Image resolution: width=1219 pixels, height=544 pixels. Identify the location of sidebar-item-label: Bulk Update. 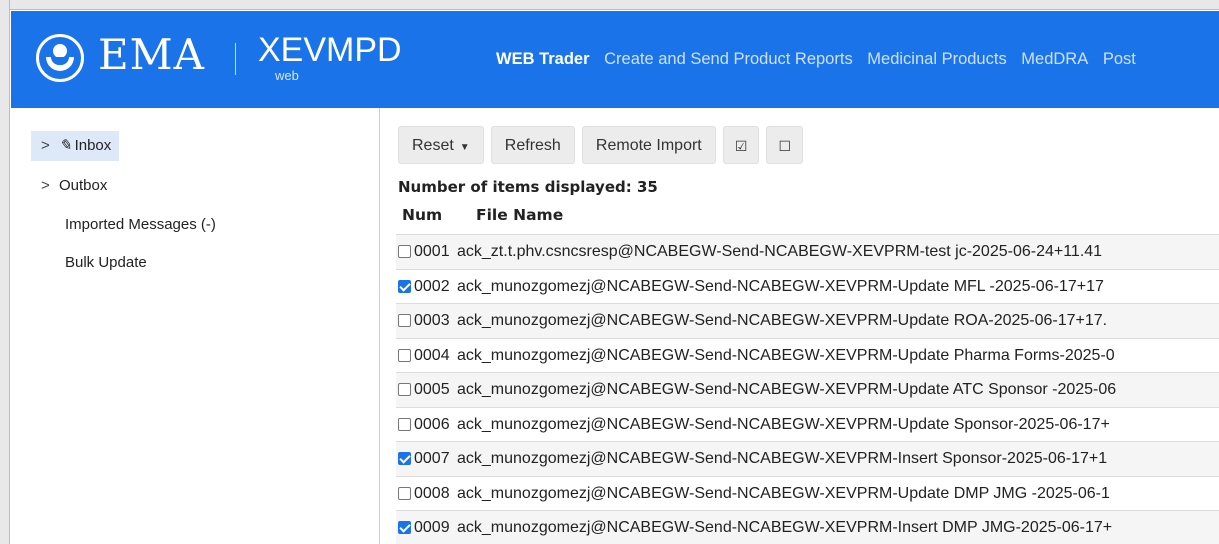
(106, 262).